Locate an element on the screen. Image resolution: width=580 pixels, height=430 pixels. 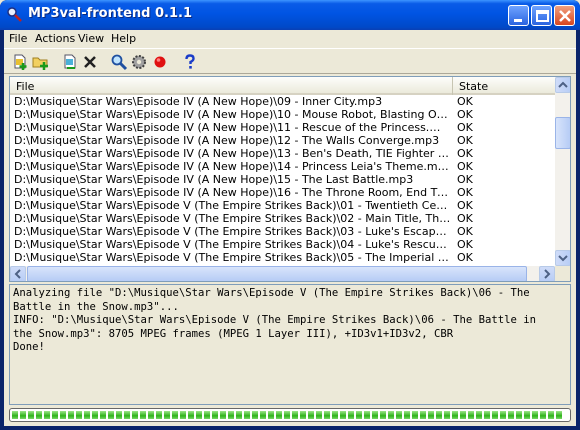
remove-file-icon is located at coordinates (70, 62).